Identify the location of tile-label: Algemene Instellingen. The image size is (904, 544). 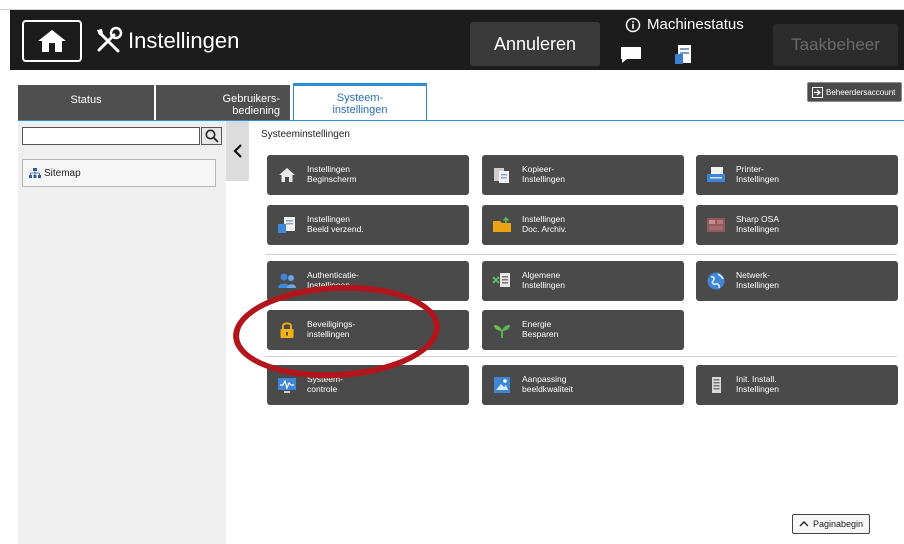
(544, 280).